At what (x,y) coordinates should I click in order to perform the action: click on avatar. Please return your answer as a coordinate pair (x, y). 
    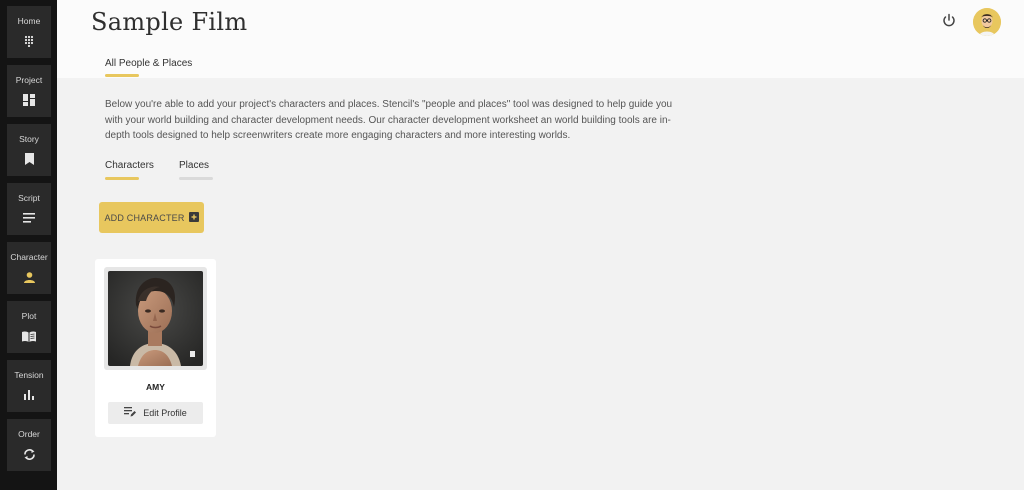
    Looking at the image, I should click on (987, 22).